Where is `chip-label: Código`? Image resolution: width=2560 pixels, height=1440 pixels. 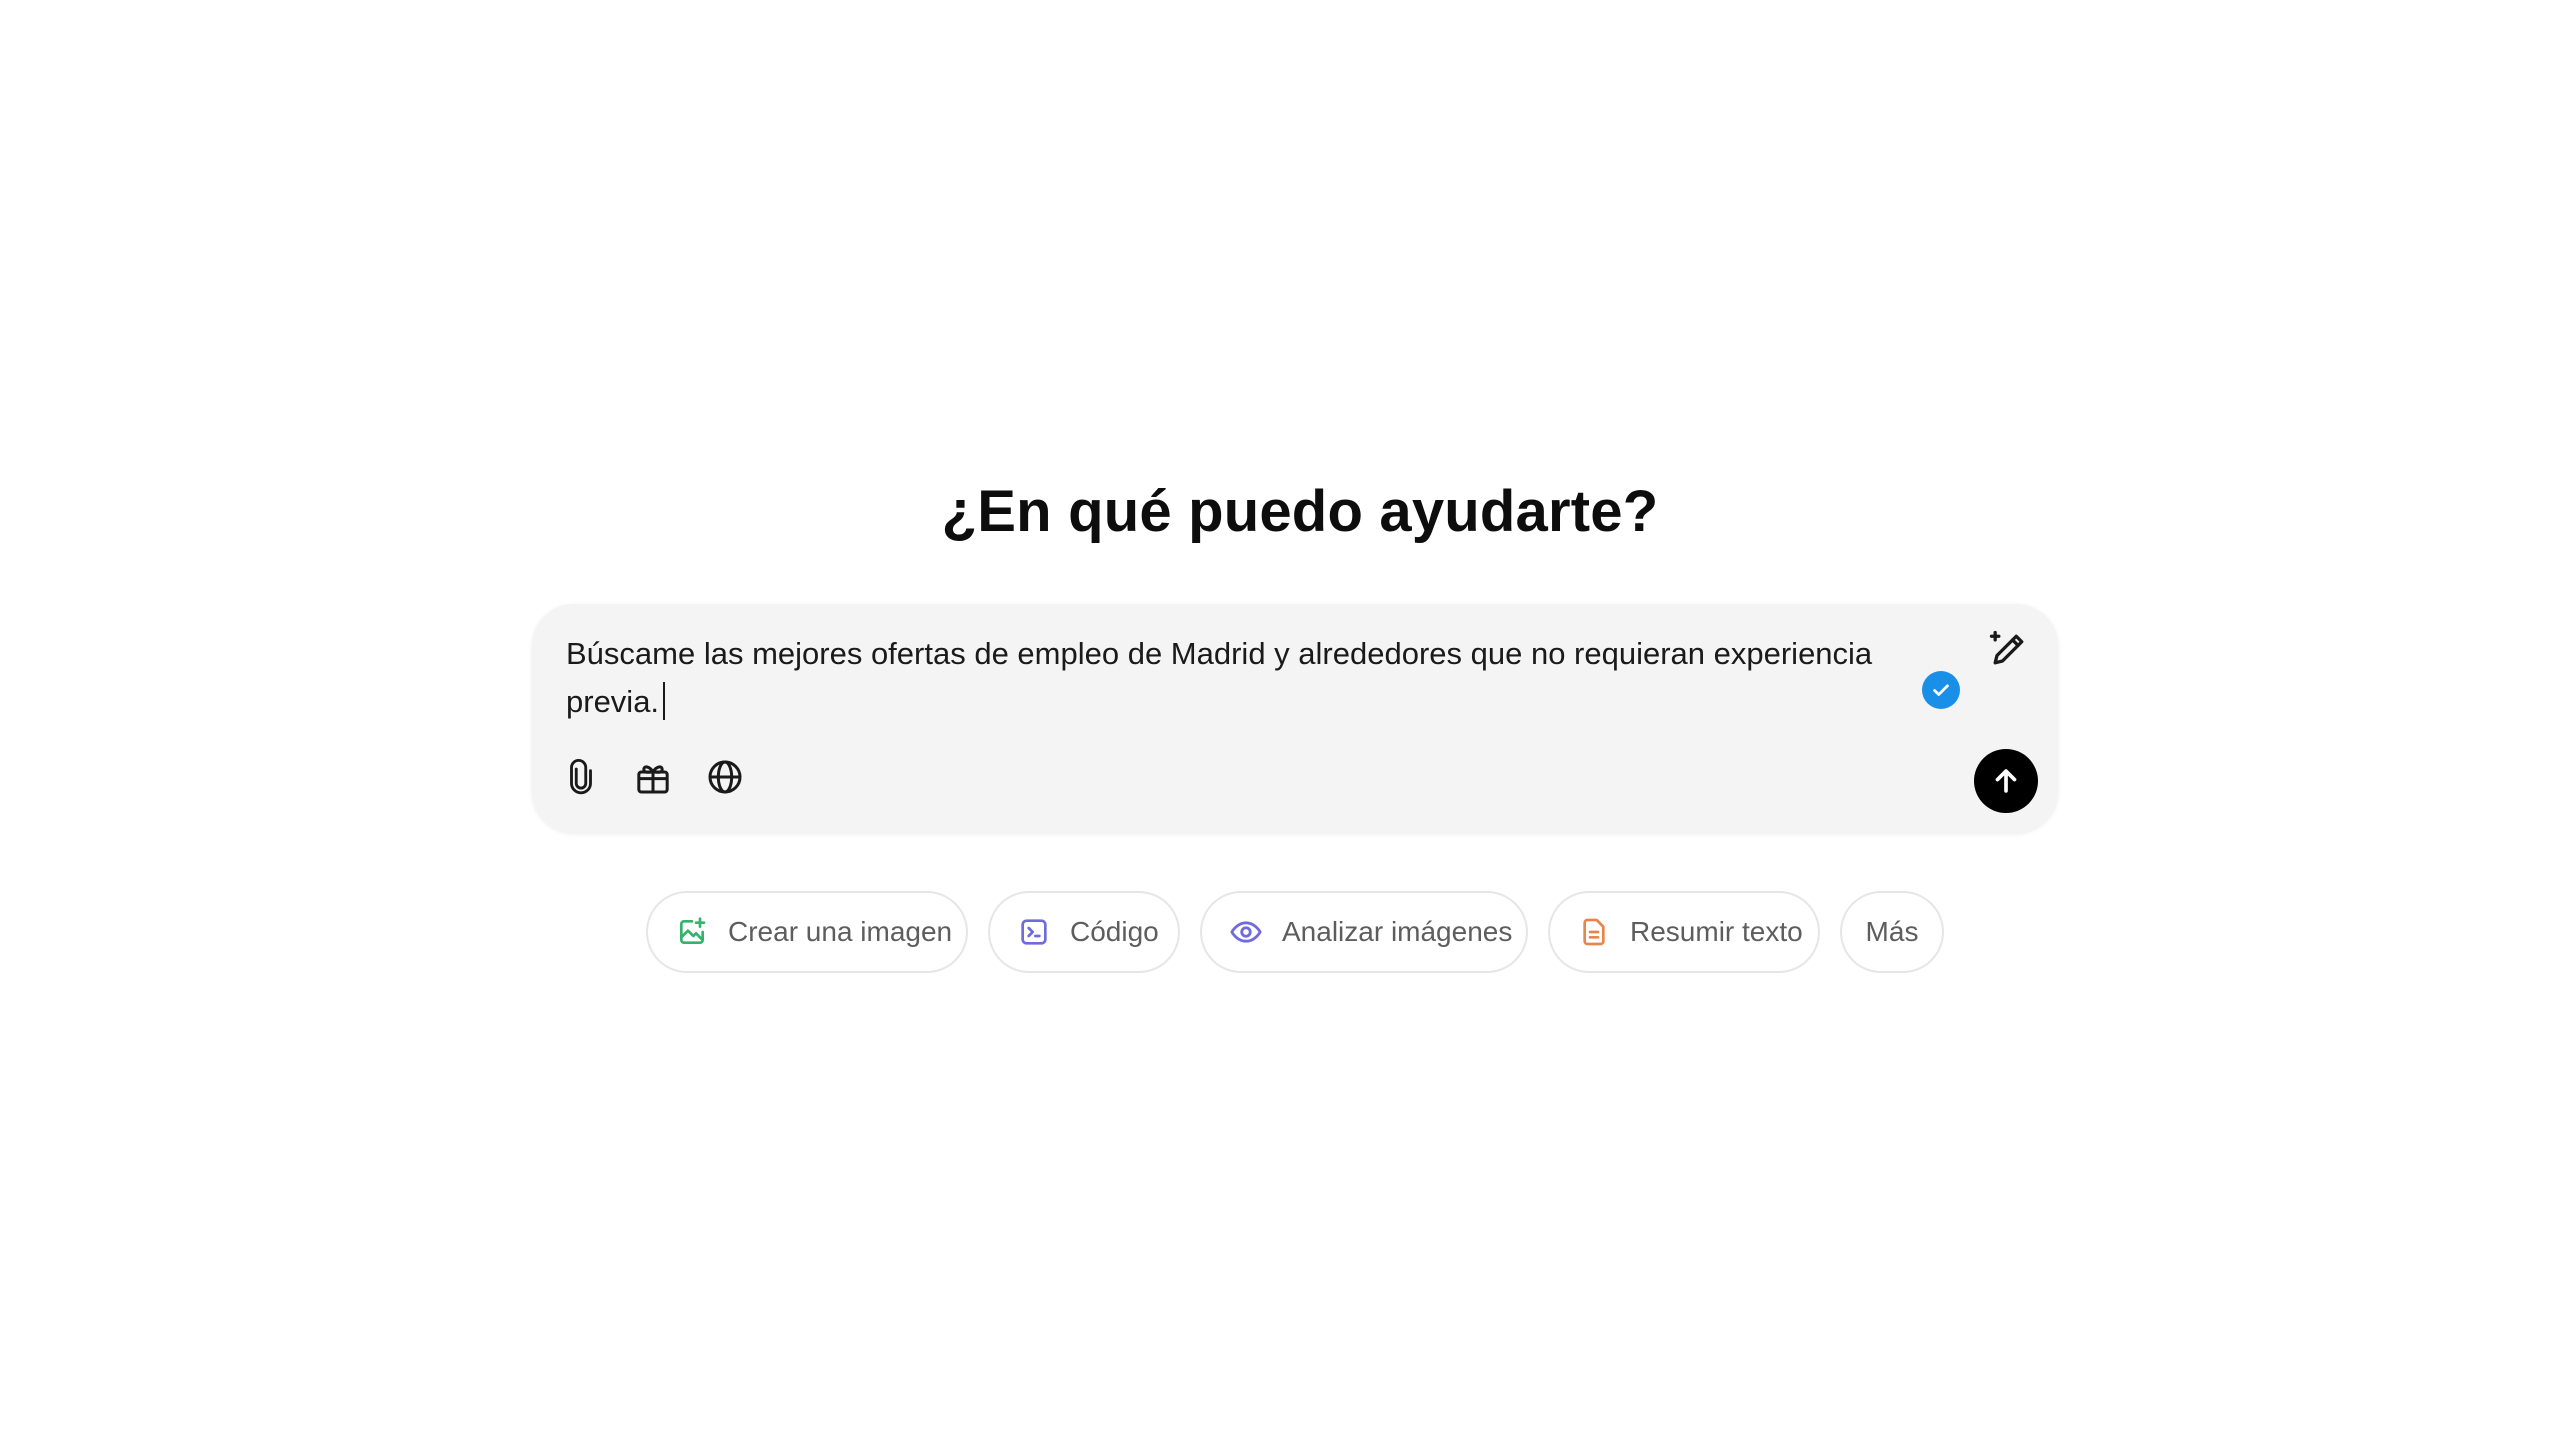
chip-label: Código is located at coordinates (1114, 931).